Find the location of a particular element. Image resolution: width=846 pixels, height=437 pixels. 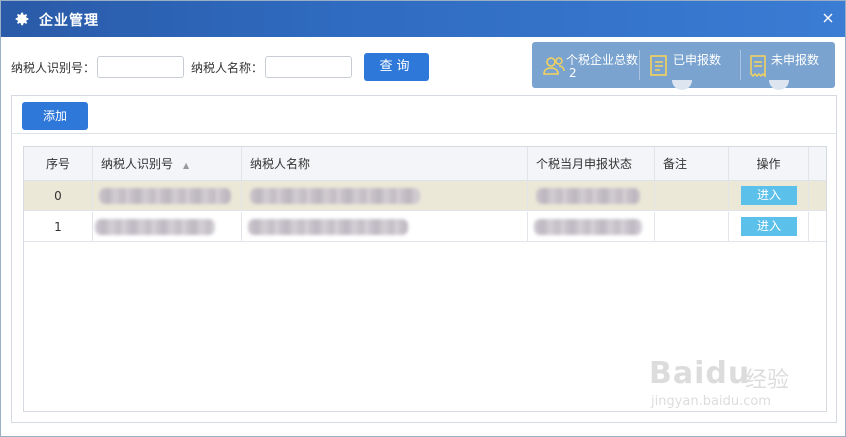

watermark-url: jingyan.baidu.com is located at coordinates (711, 401).